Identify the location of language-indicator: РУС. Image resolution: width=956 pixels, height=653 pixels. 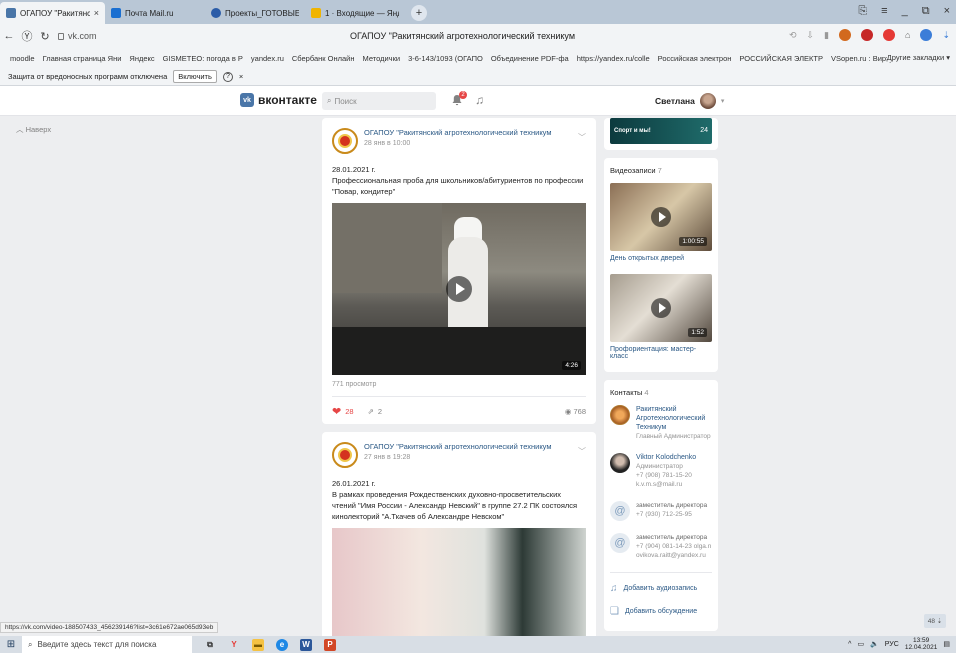
(892, 644).